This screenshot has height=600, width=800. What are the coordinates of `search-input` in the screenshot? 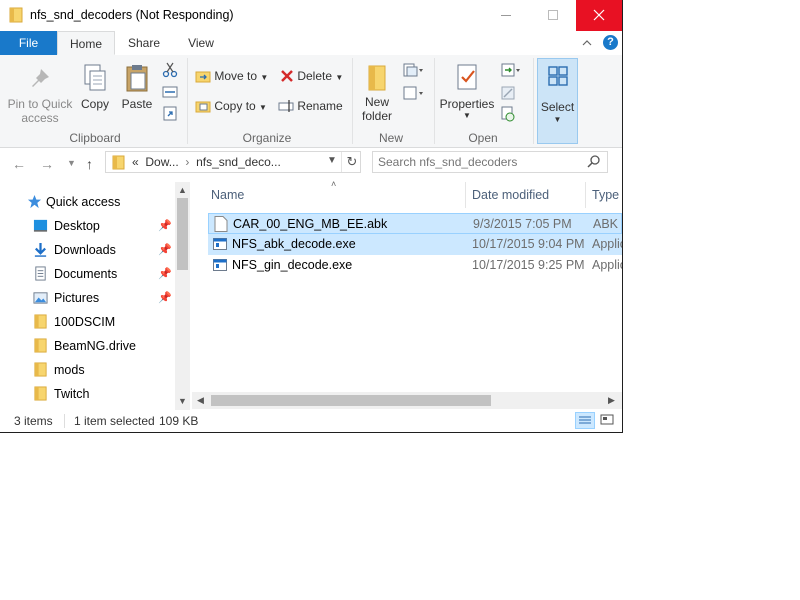 It's located at (478, 162).